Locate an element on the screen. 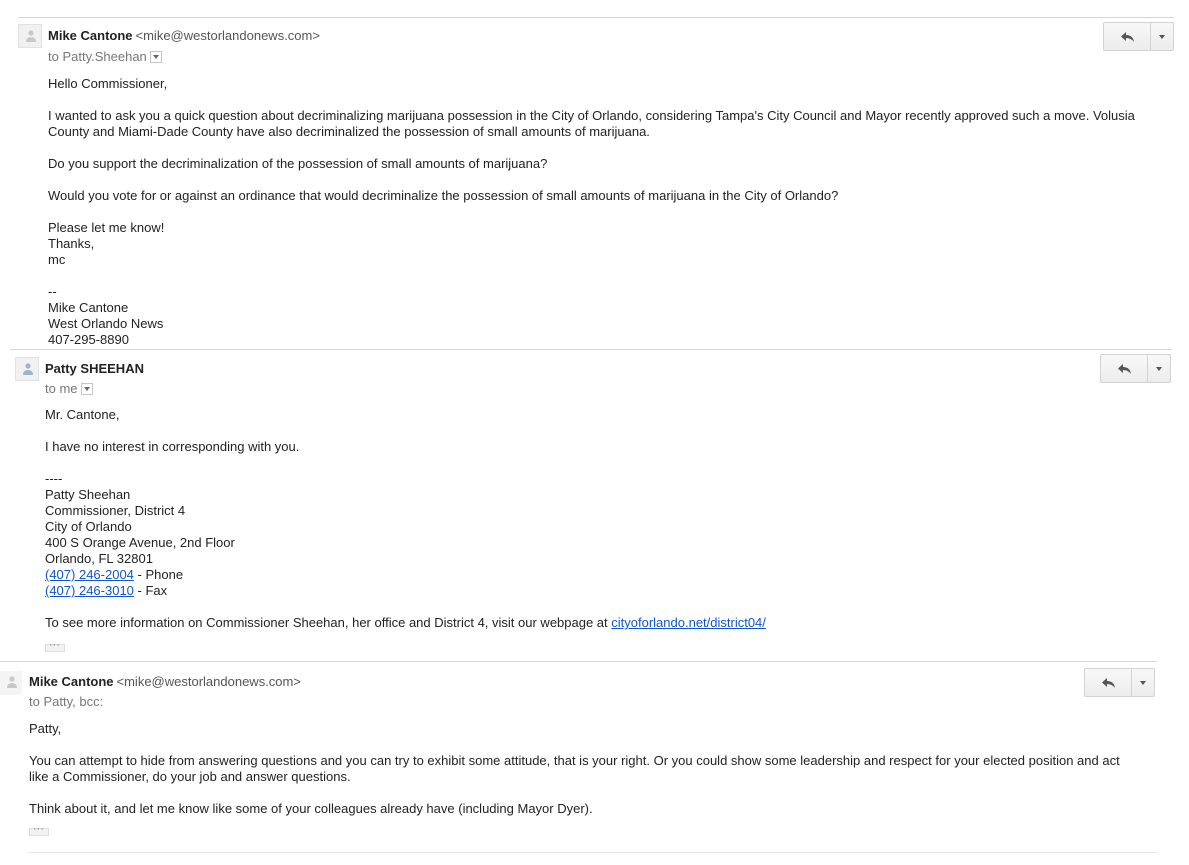 This screenshot has width=1189, height=865. sender-name: Patty SHEEHAN is located at coordinates (94, 368).